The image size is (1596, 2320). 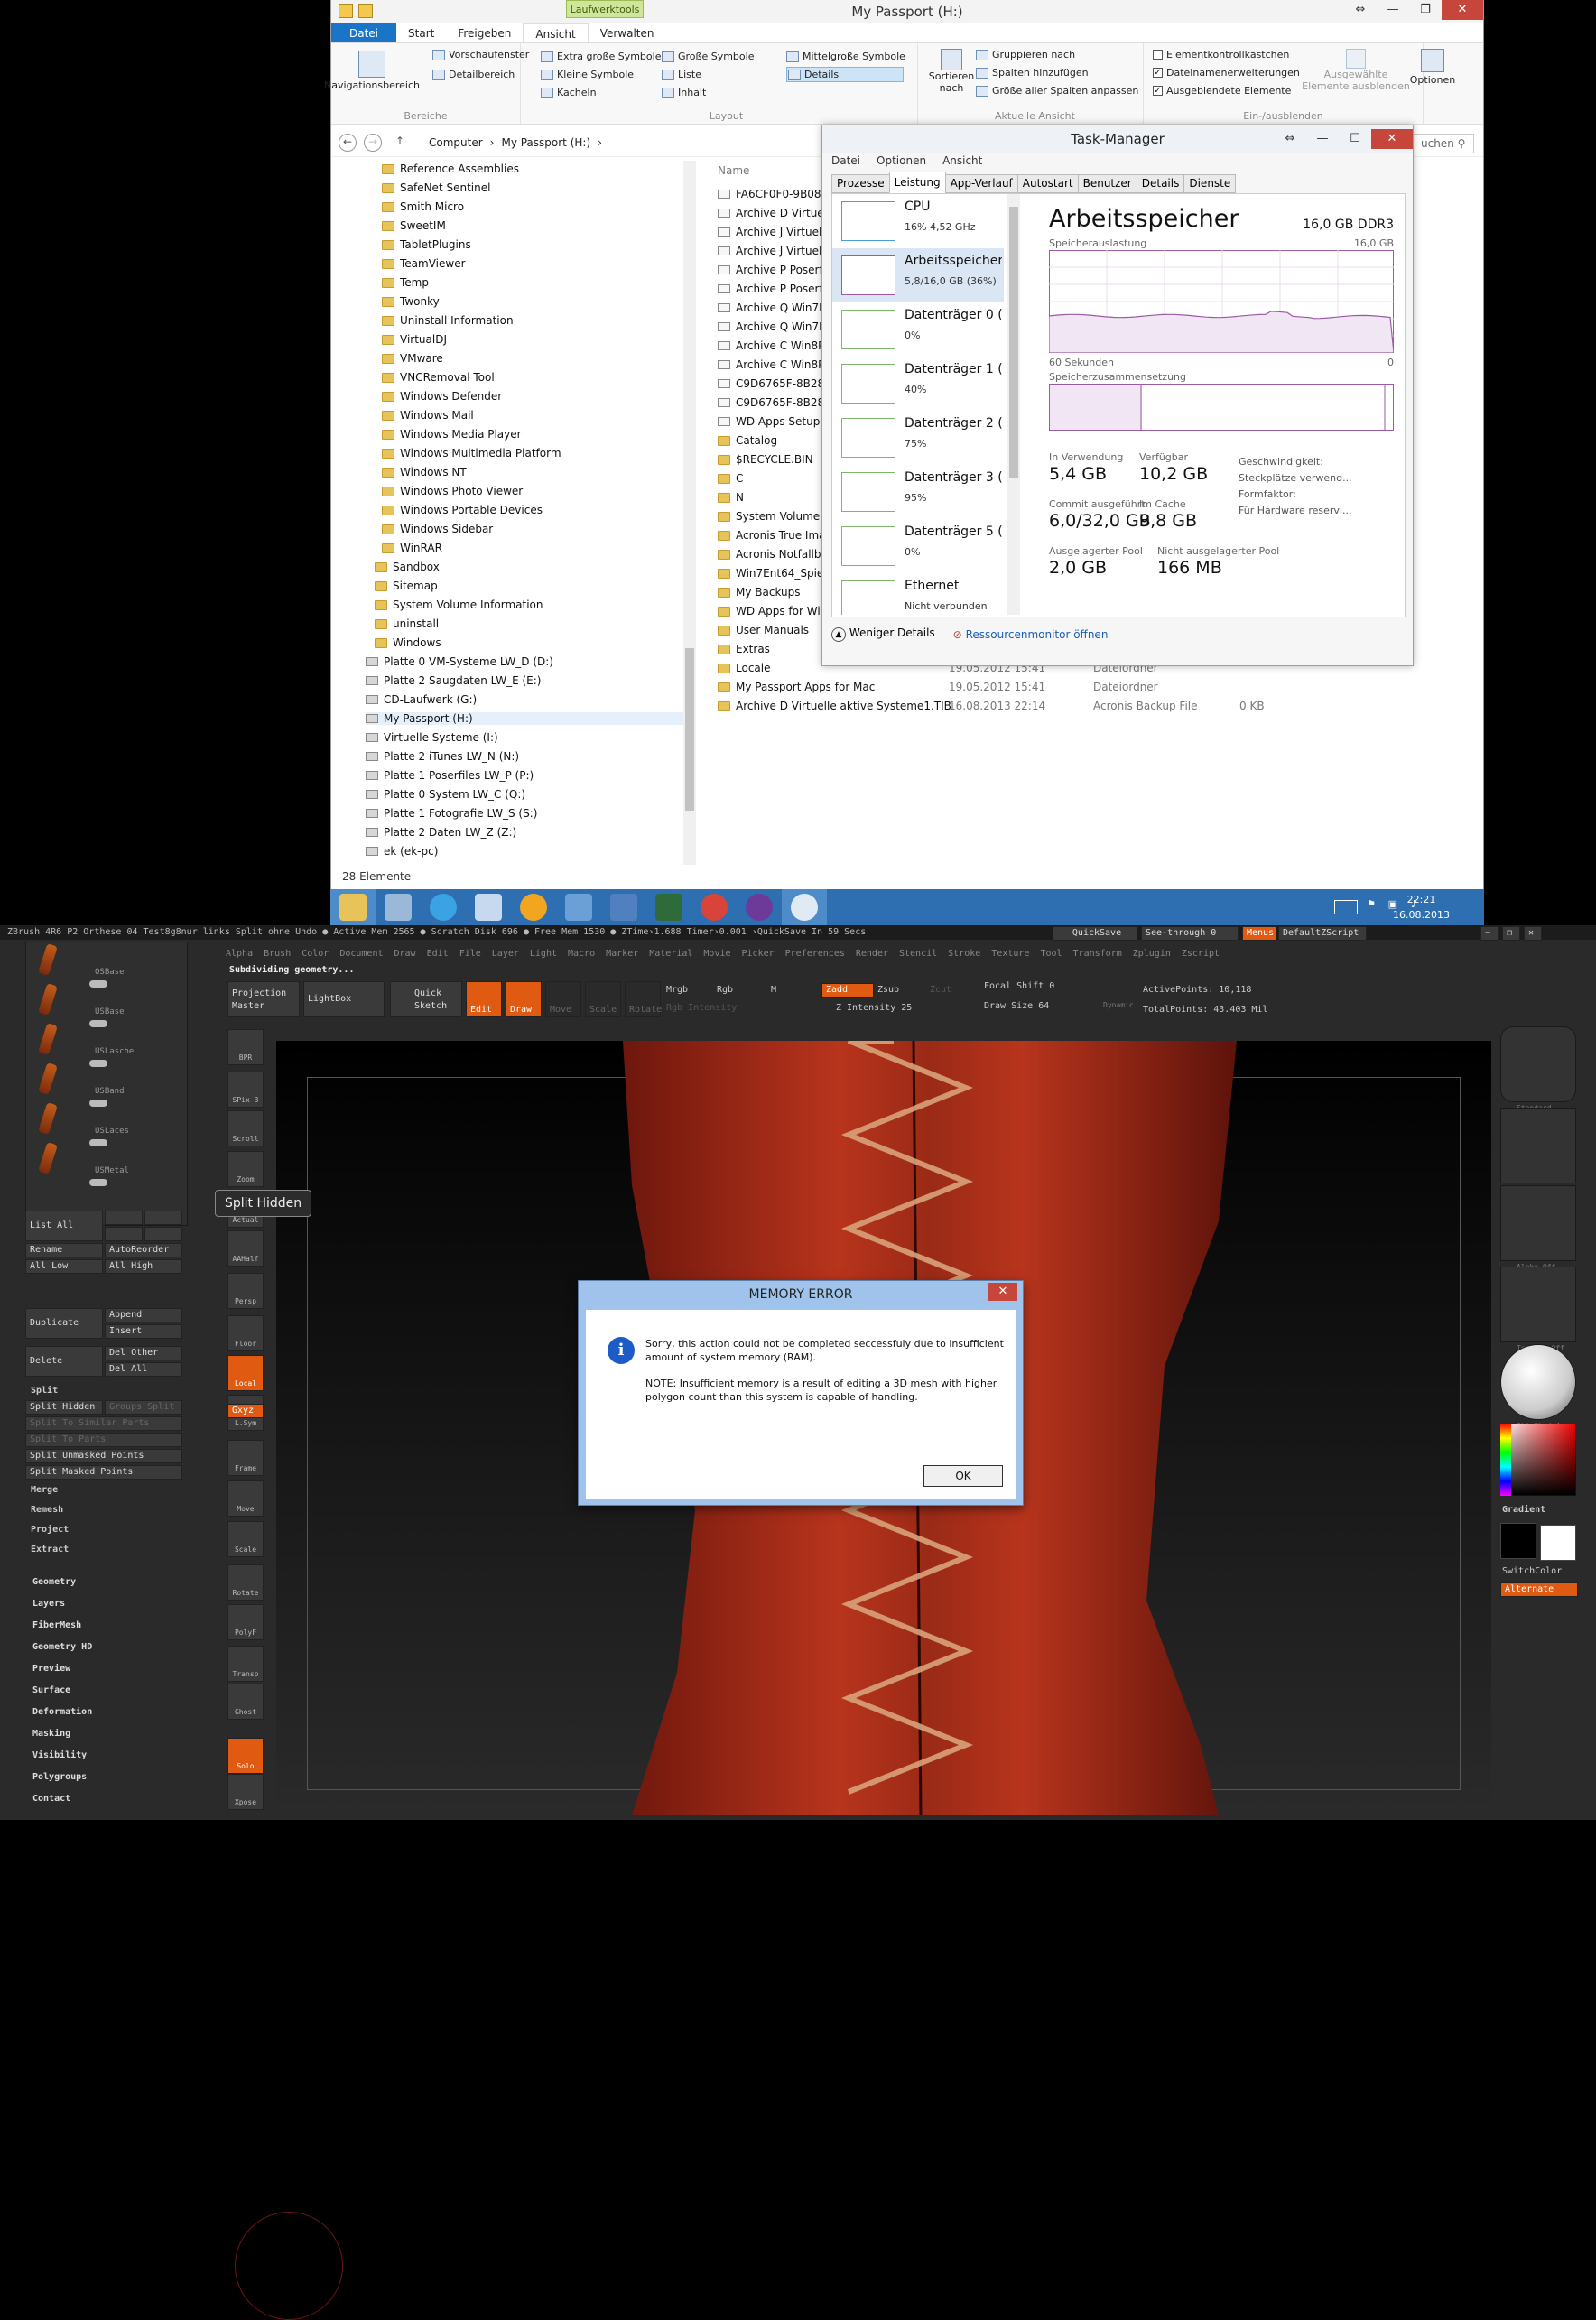 What do you see at coordinates (1057, 91) in the screenshot?
I see `fit-columns-button: Größe aller Spalten anpassen` at bounding box center [1057, 91].